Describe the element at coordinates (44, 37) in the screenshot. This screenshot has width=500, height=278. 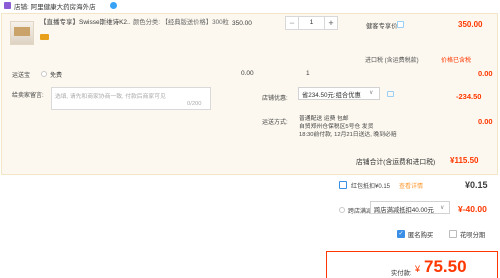
I see `product-badge-icon` at that location.